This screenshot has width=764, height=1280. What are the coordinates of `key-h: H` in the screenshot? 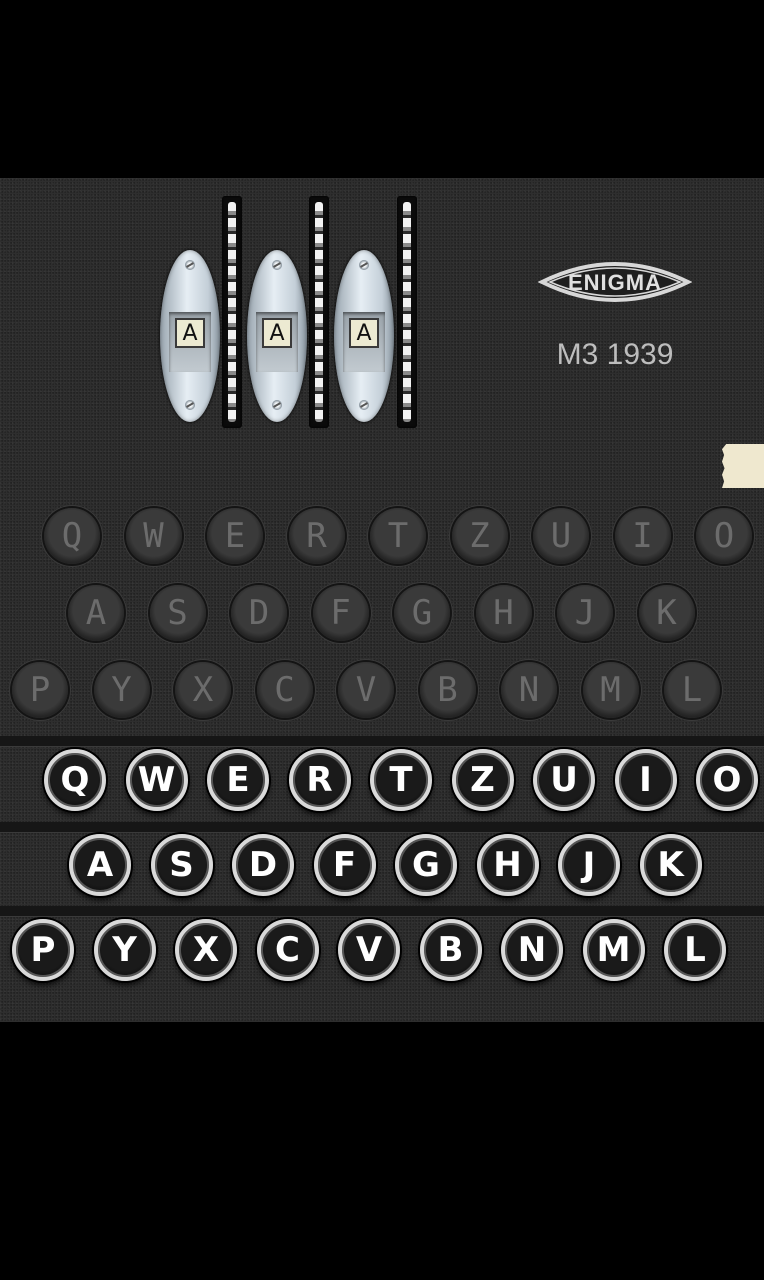 It's located at (507, 865).